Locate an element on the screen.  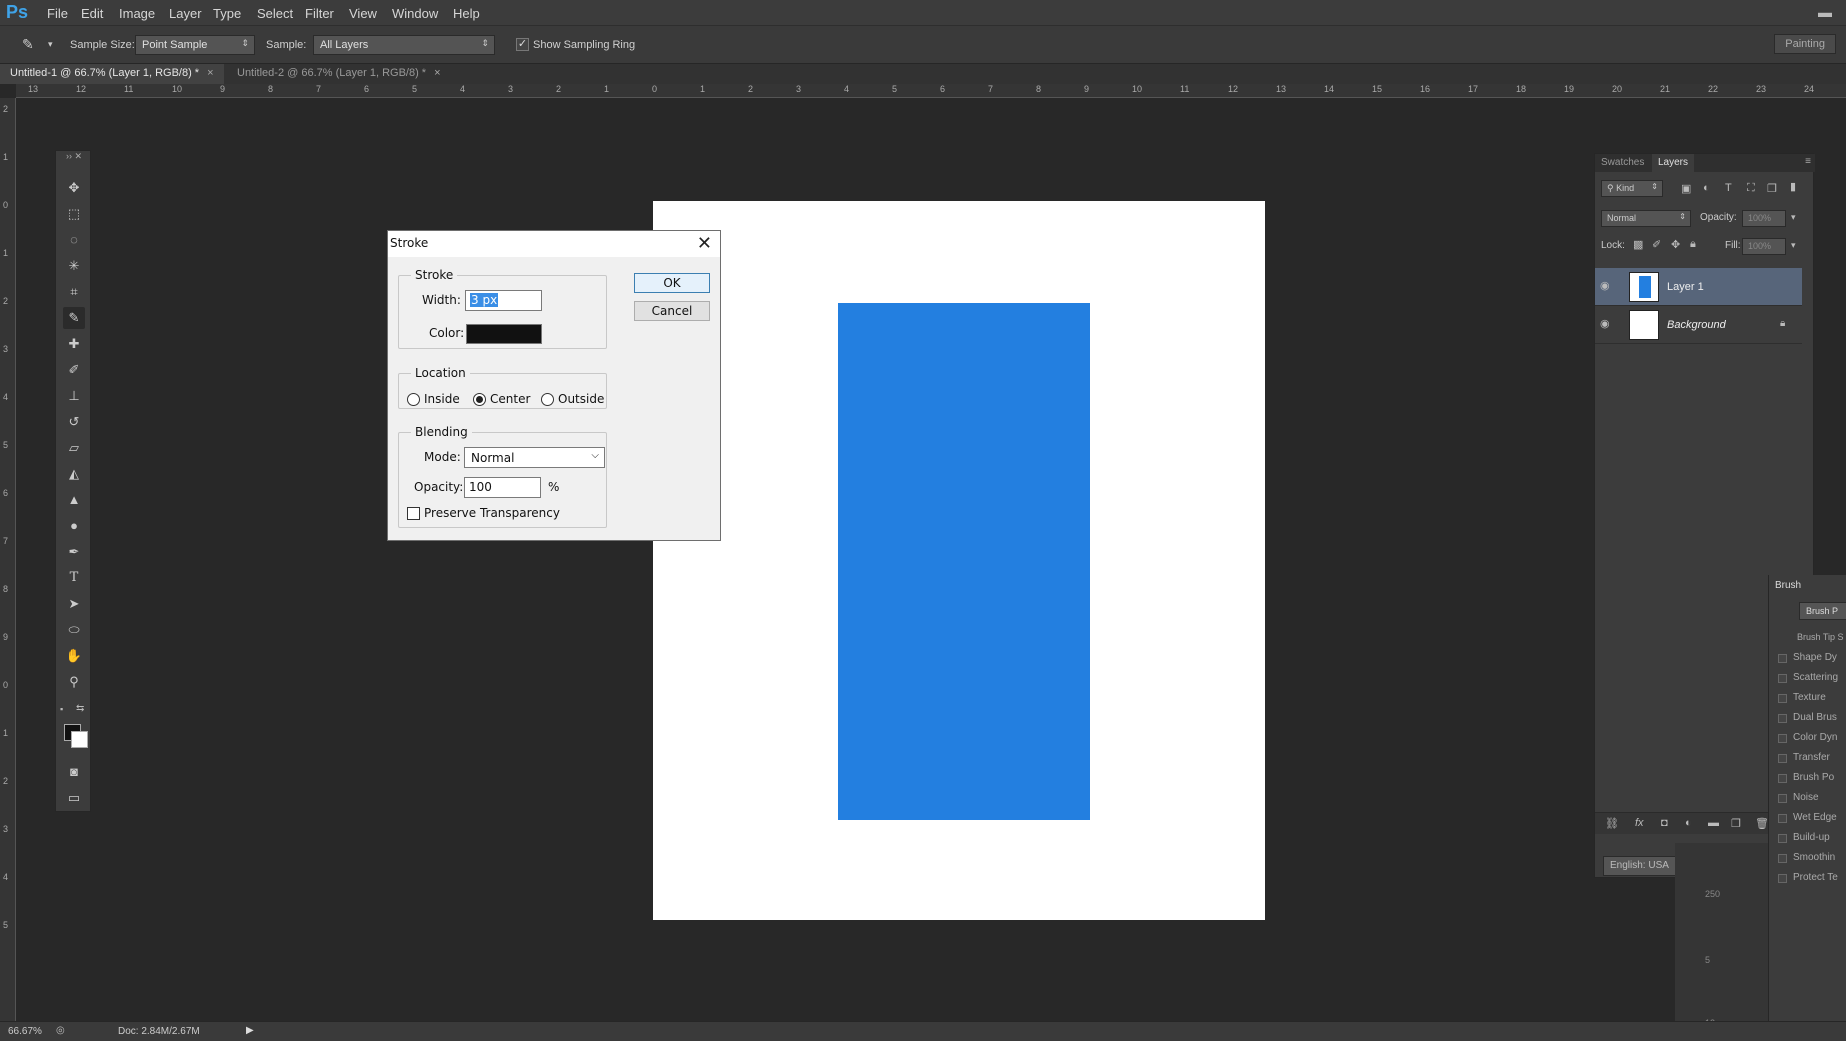
history-brush-tool-icon: ↺ is located at coordinates (74, 422).